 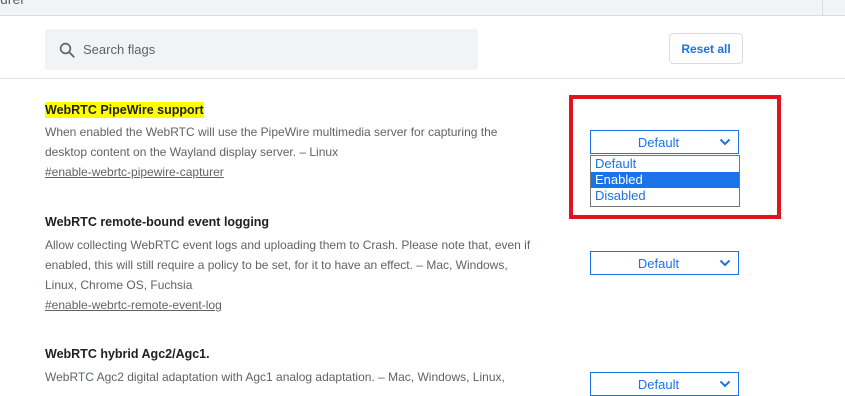 I want to click on flag-anchor-link: #enable-webrtc-remote-event-log, so click(x=133, y=305).